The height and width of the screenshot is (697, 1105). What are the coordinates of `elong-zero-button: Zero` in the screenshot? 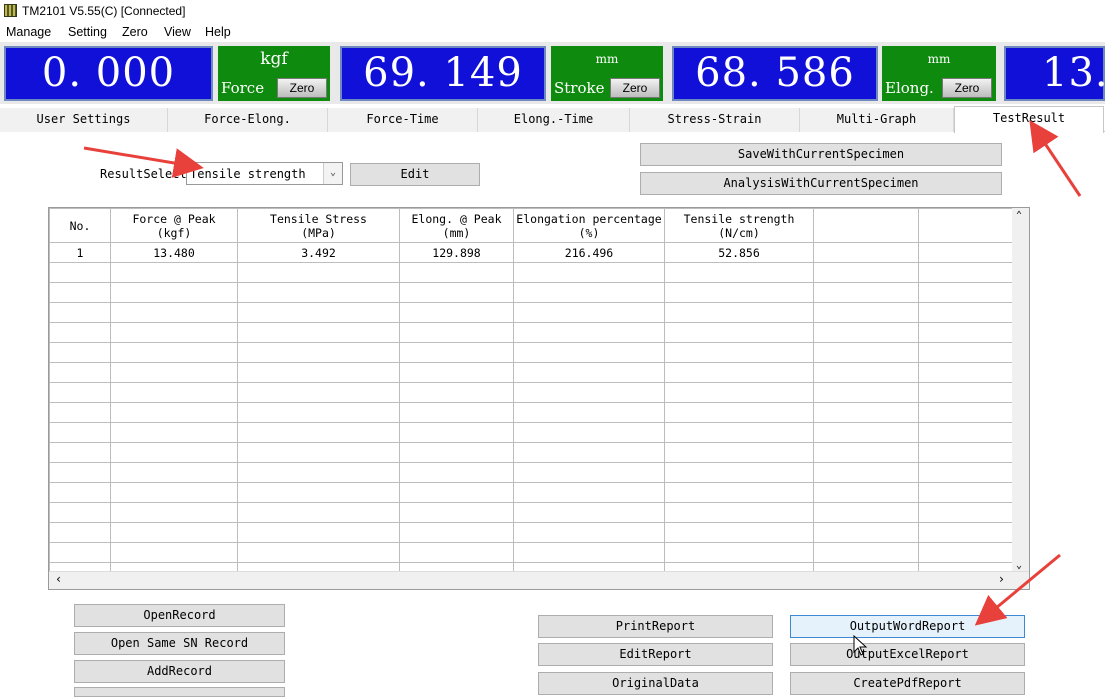 It's located at (967, 88).